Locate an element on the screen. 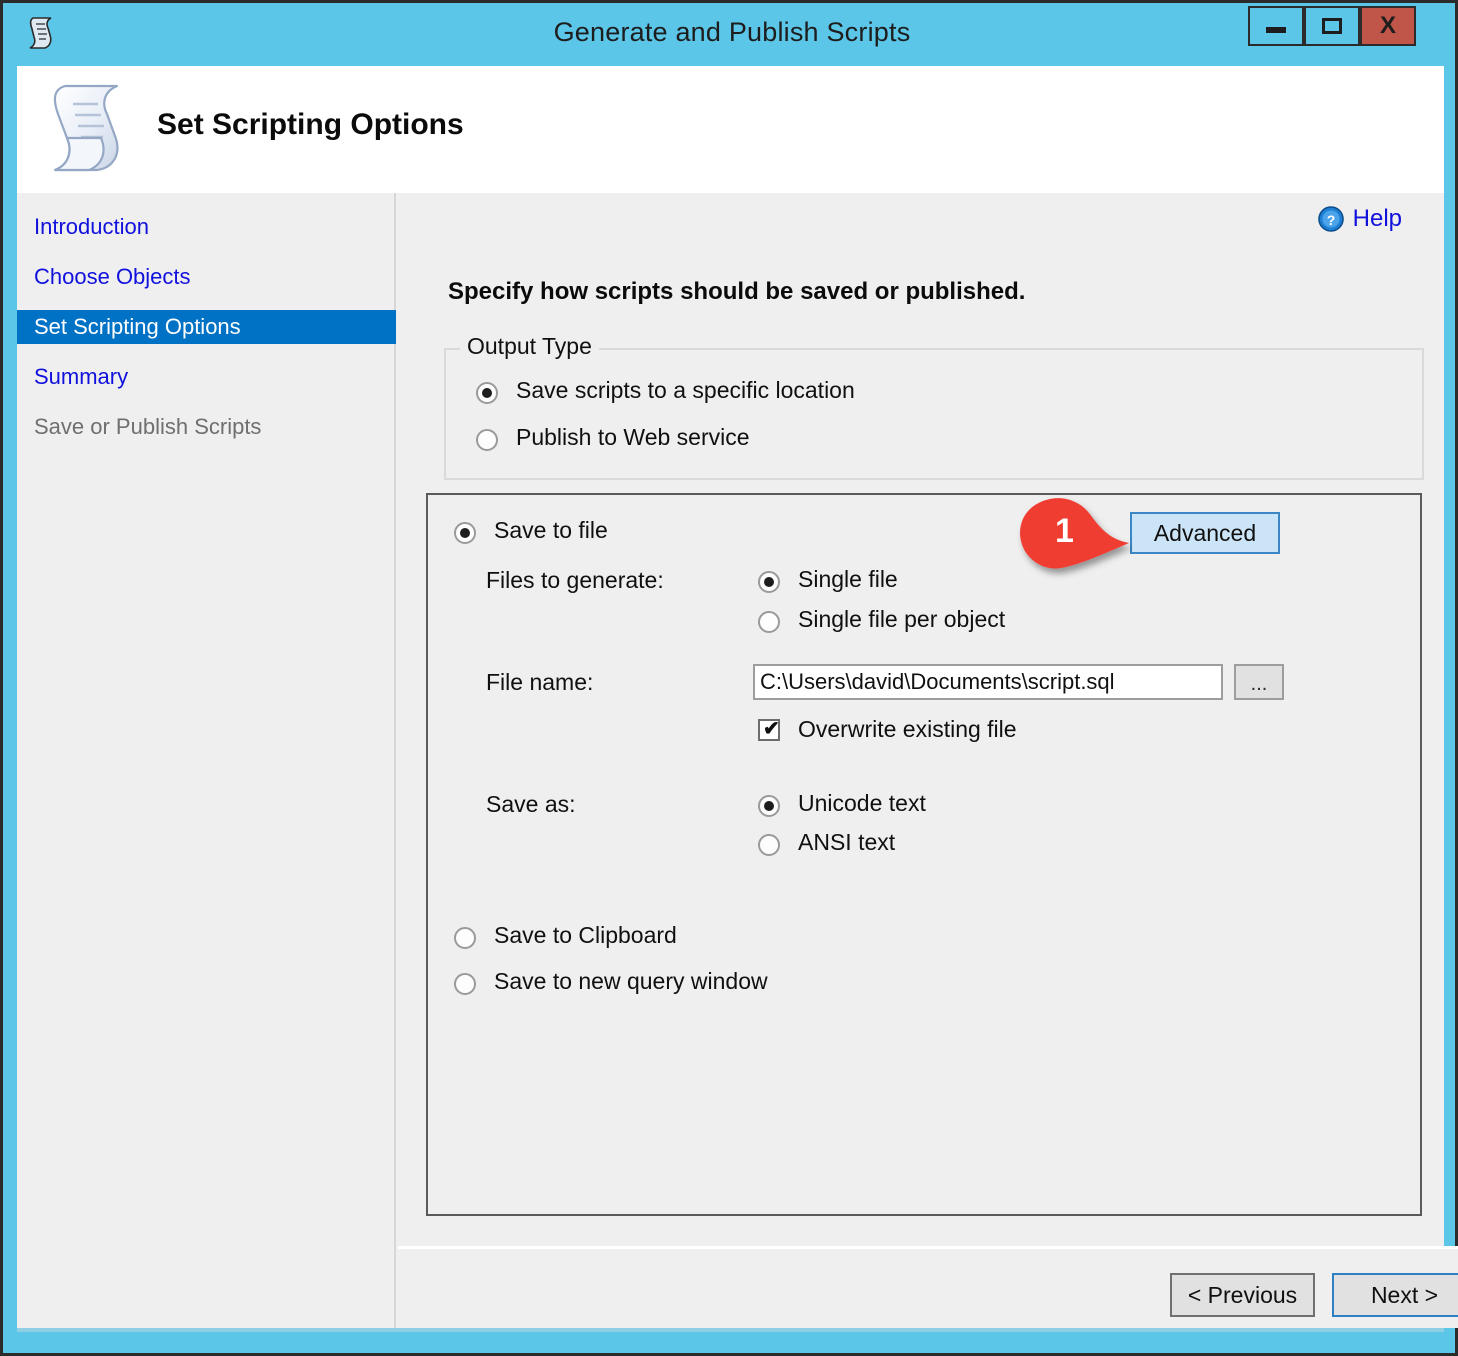  radio-save-to-file is located at coordinates (465, 533).